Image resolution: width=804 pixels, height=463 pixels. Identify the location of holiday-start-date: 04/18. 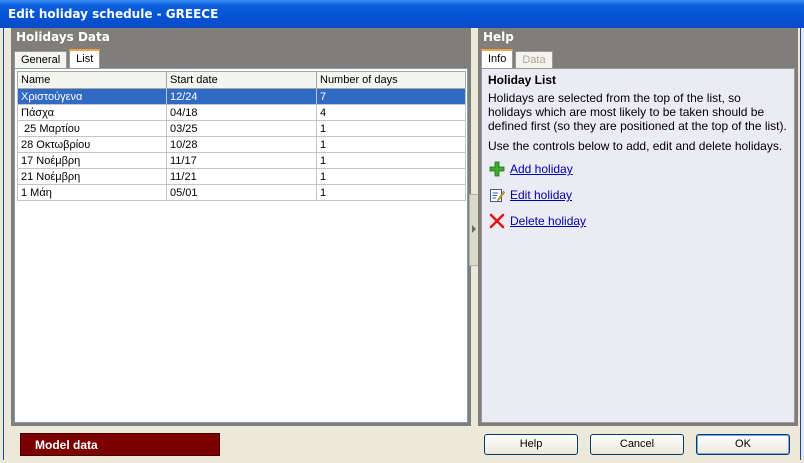
(241, 112).